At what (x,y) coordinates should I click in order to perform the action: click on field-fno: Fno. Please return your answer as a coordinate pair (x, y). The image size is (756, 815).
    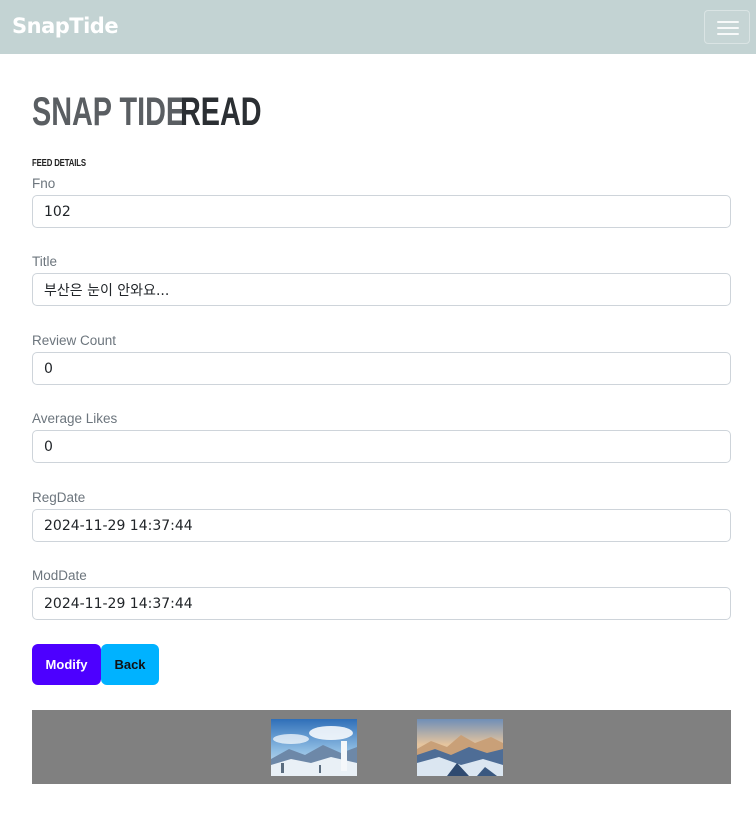
    Looking at the image, I should click on (381, 201).